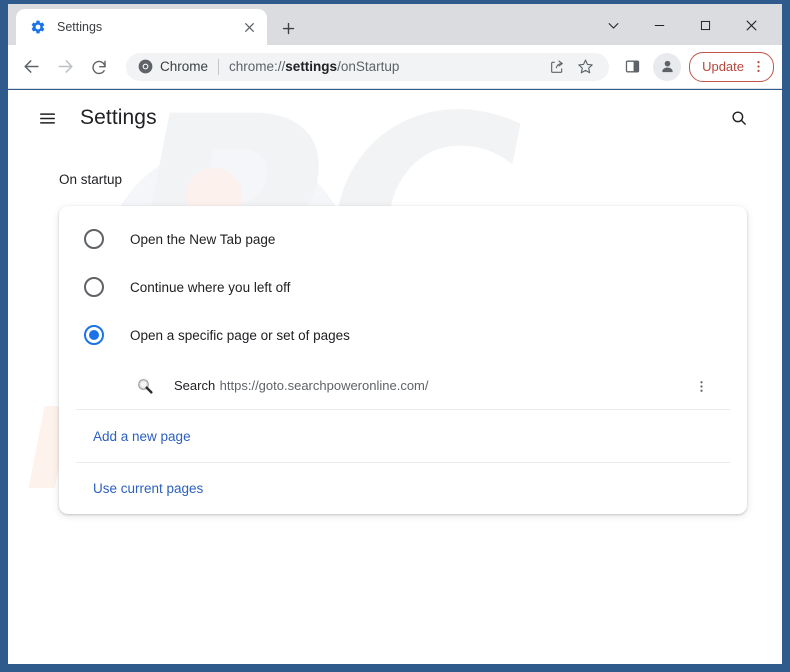 The width and height of the screenshot is (790, 672). What do you see at coordinates (403, 436) in the screenshot?
I see `add-new-page-button: Add a new page` at bounding box center [403, 436].